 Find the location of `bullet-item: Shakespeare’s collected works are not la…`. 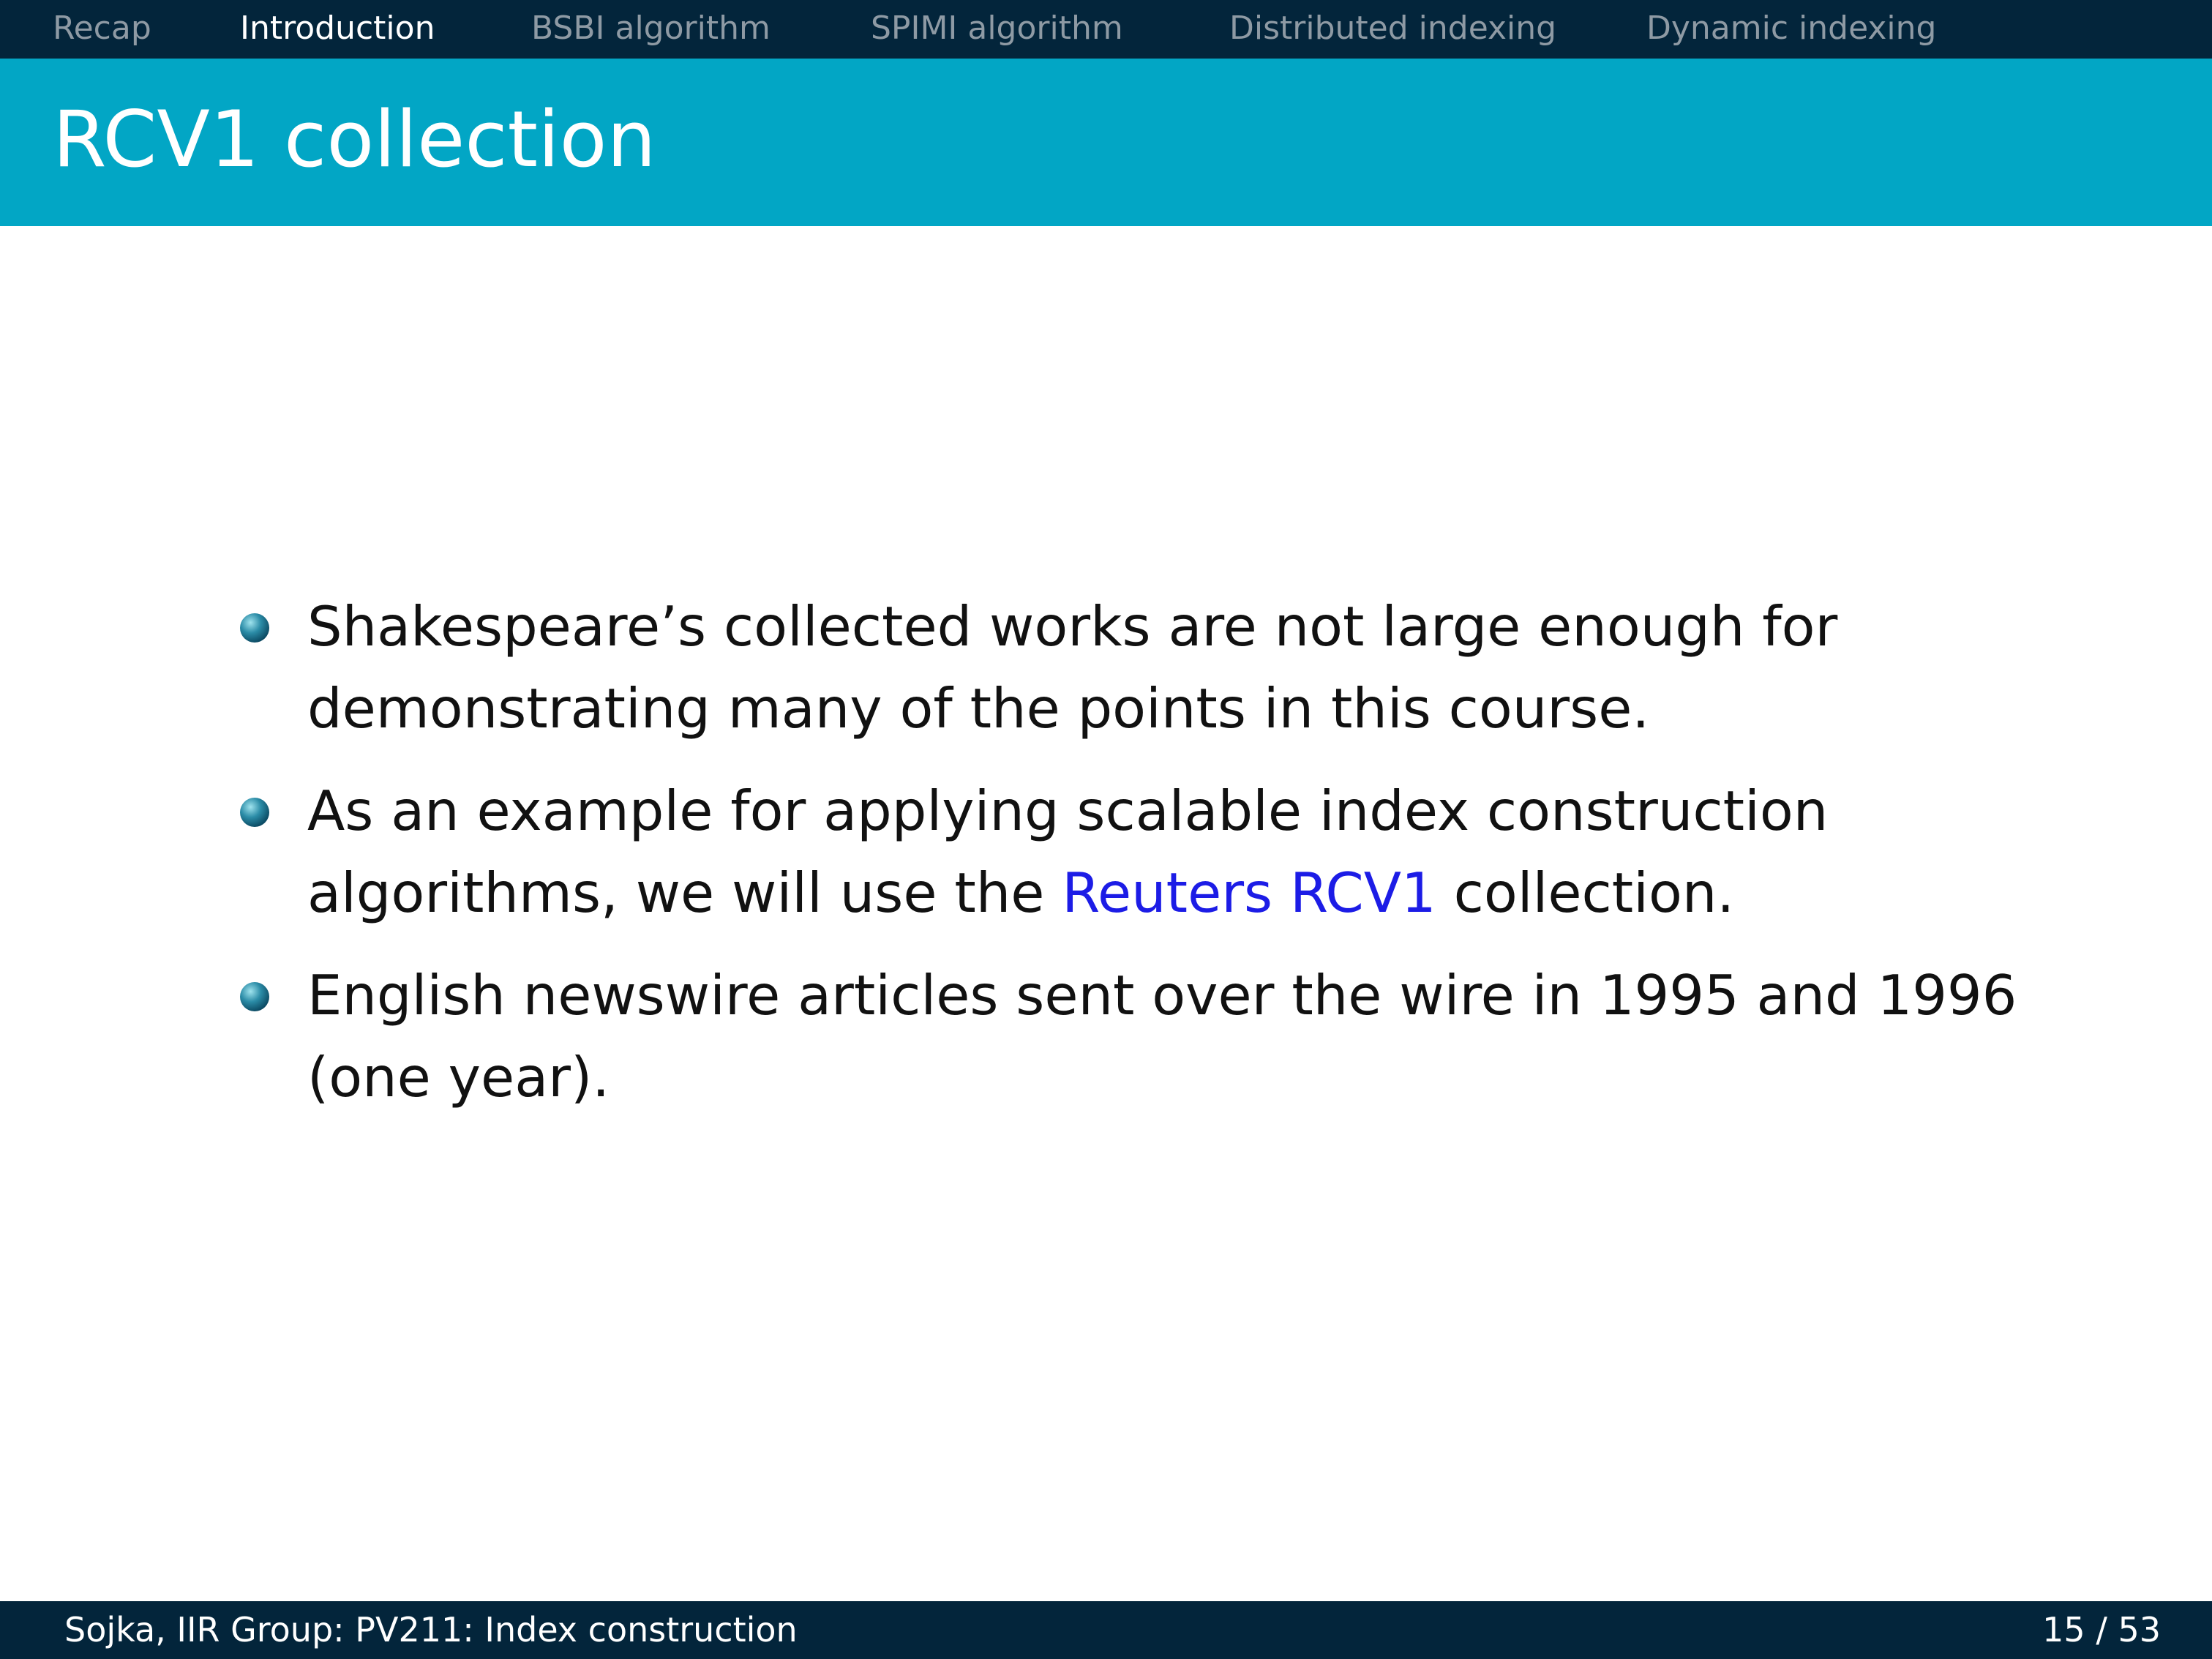

bullet-item: Shakespeare’s collected works are not la… is located at coordinates (1162, 667).